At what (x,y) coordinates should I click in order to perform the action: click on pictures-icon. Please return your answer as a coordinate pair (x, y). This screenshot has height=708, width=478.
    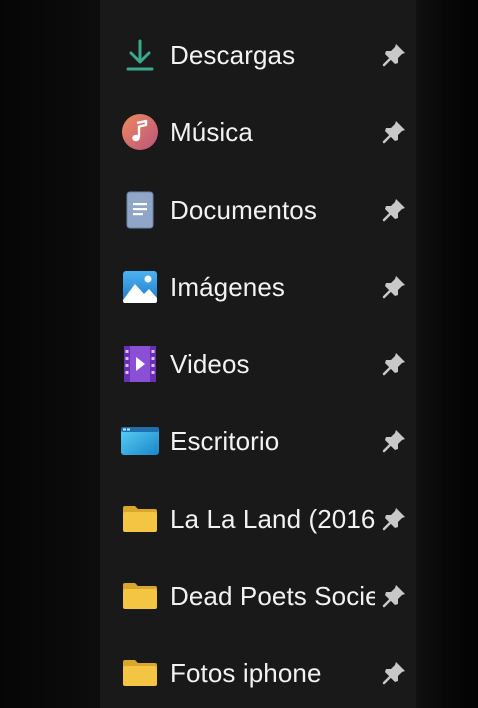
    Looking at the image, I should click on (140, 287).